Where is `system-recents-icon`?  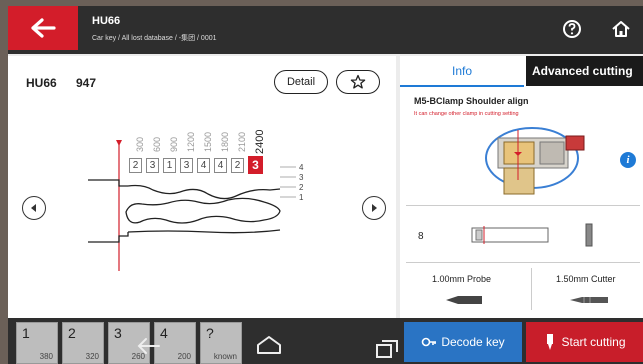
system-recents-icon is located at coordinates (387, 349).